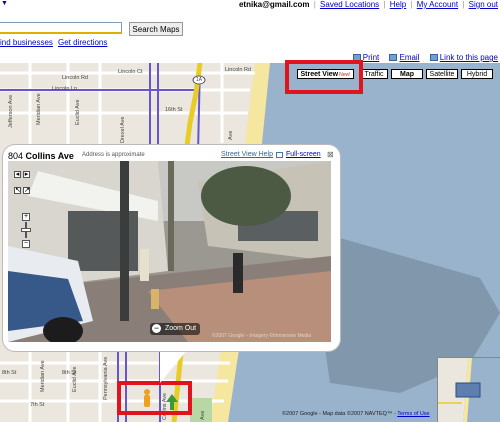  What do you see at coordinates (26, 174) in the screenshot?
I see `pan-up-right-arrow-icon: ▸` at bounding box center [26, 174].